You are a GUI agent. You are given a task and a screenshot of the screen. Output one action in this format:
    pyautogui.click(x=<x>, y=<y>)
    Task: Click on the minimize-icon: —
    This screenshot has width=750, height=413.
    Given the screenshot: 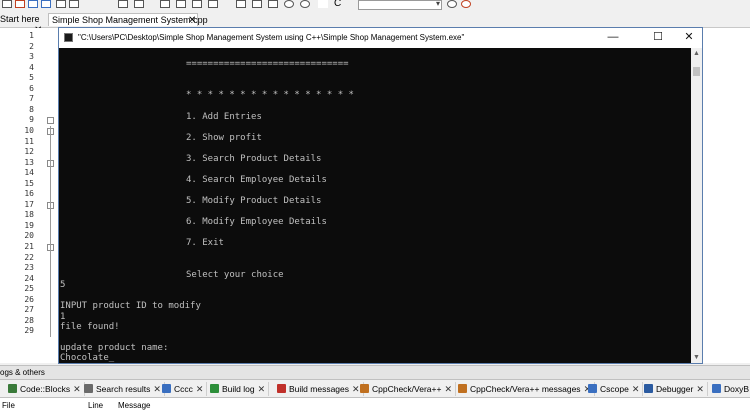 What is the action you would take?
    pyautogui.click(x=613, y=37)
    